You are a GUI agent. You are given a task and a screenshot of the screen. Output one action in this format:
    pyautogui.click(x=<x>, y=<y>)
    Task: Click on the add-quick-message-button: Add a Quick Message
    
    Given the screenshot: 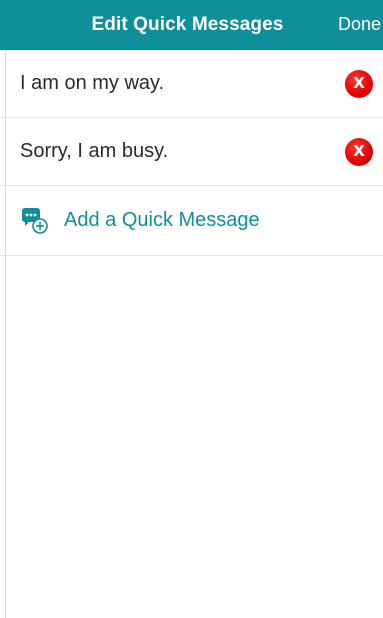 What is the action you would take?
    pyautogui.click(x=191, y=221)
    